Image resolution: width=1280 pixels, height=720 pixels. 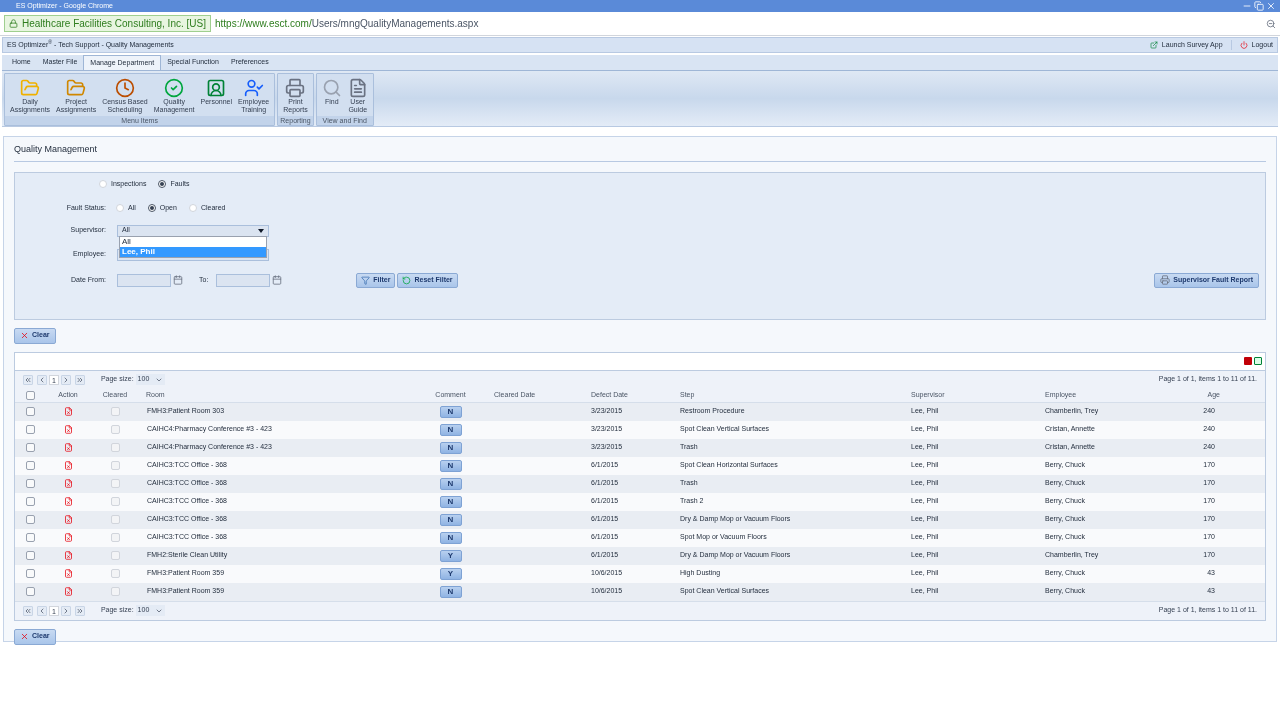 I want to click on page-title: Quality Management, so click(x=640, y=152).